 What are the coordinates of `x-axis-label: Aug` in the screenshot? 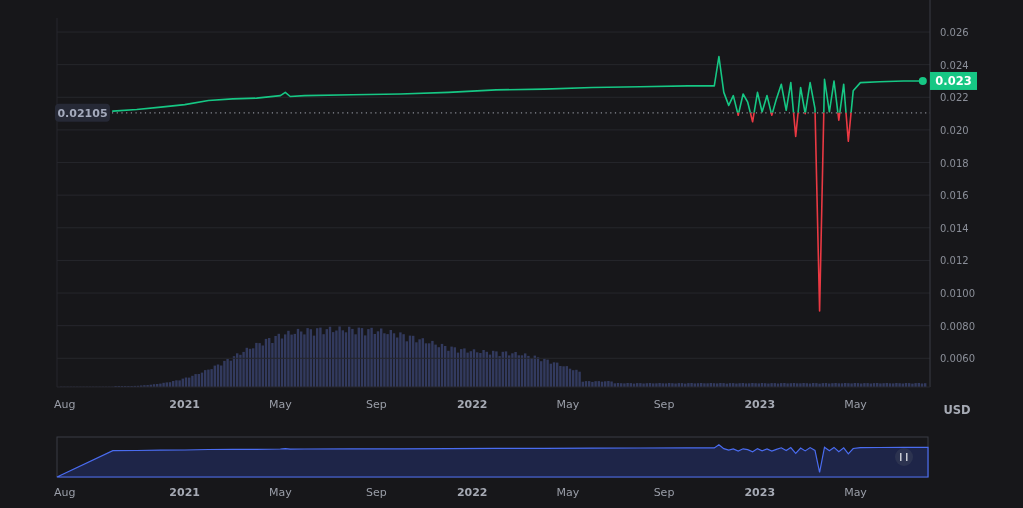 It's located at (65, 404).